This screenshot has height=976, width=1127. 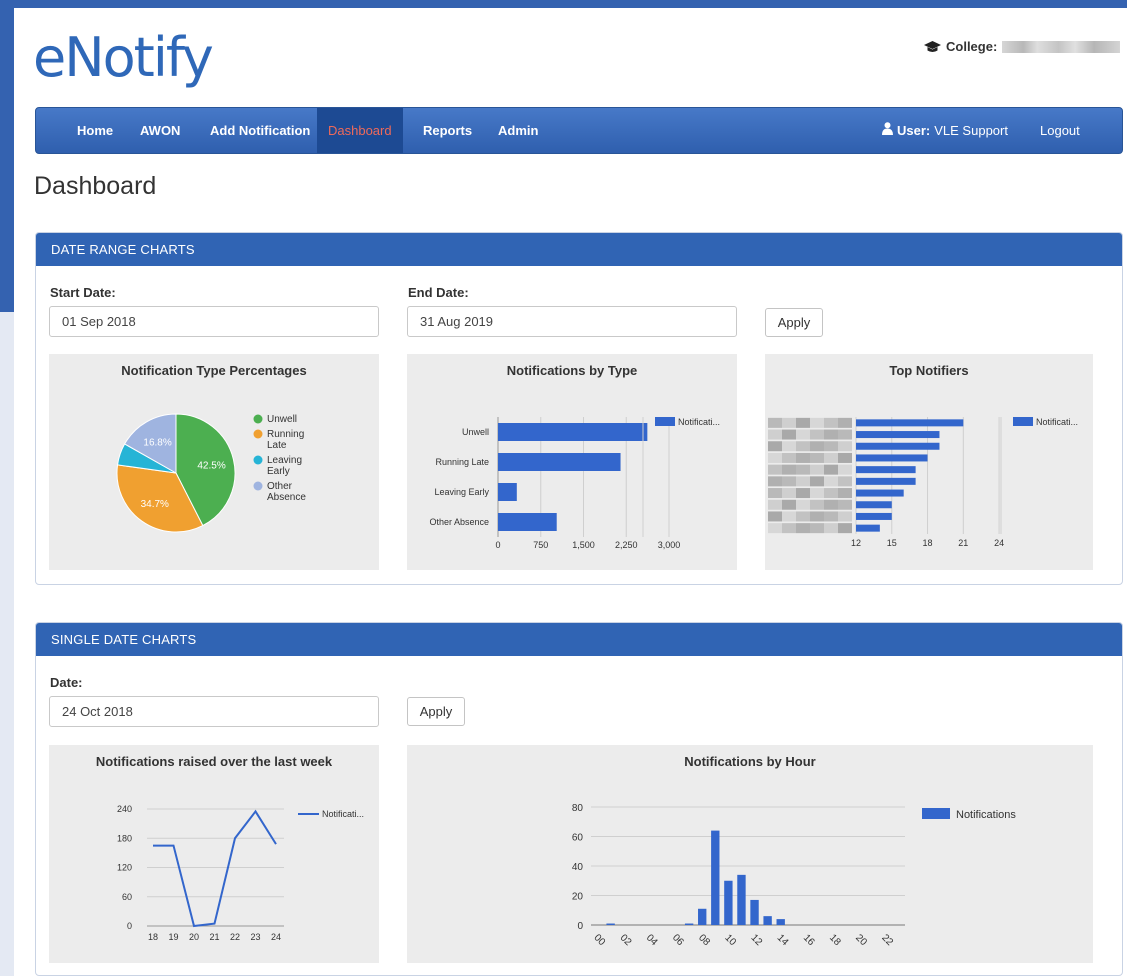 What do you see at coordinates (284, 460) in the screenshot?
I see `pie-legend-label: Leaving` at bounding box center [284, 460].